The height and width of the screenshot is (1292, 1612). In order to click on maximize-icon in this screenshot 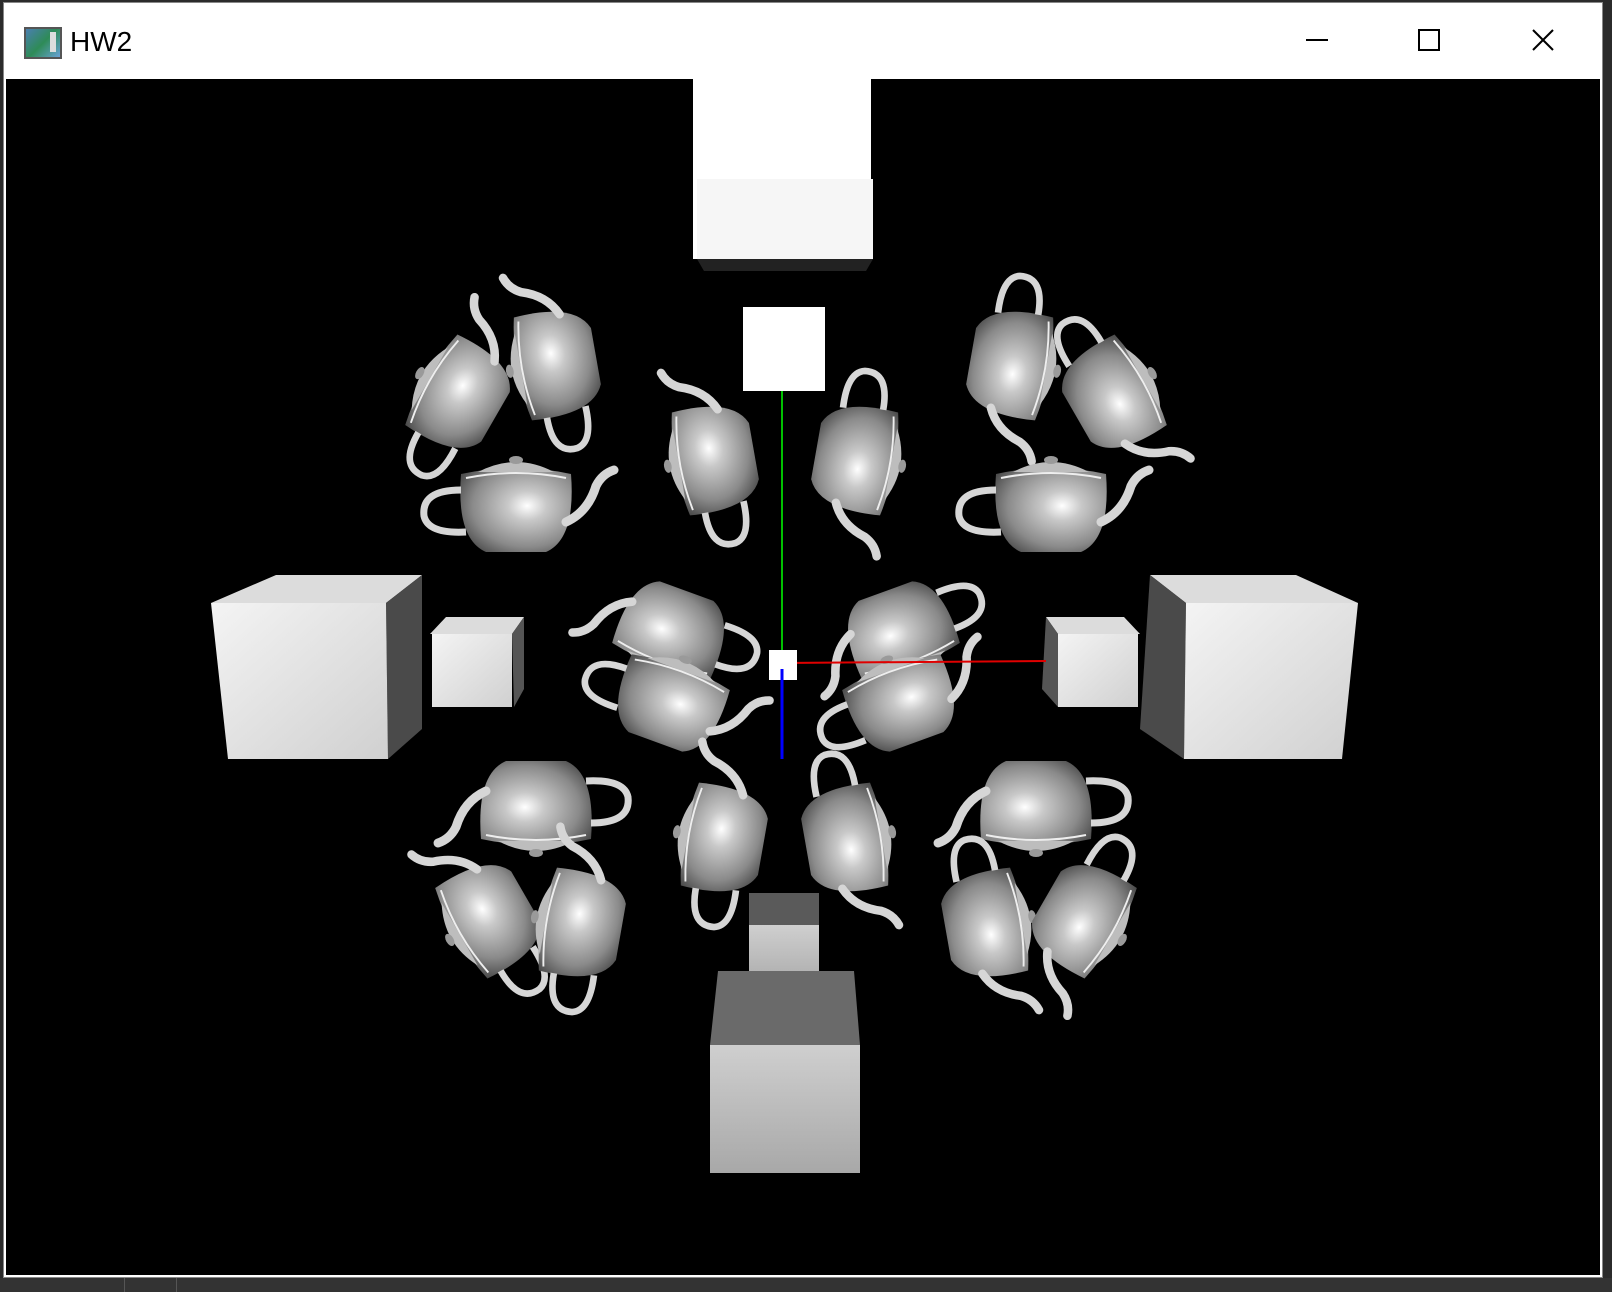, I will do `click(1429, 40)`.